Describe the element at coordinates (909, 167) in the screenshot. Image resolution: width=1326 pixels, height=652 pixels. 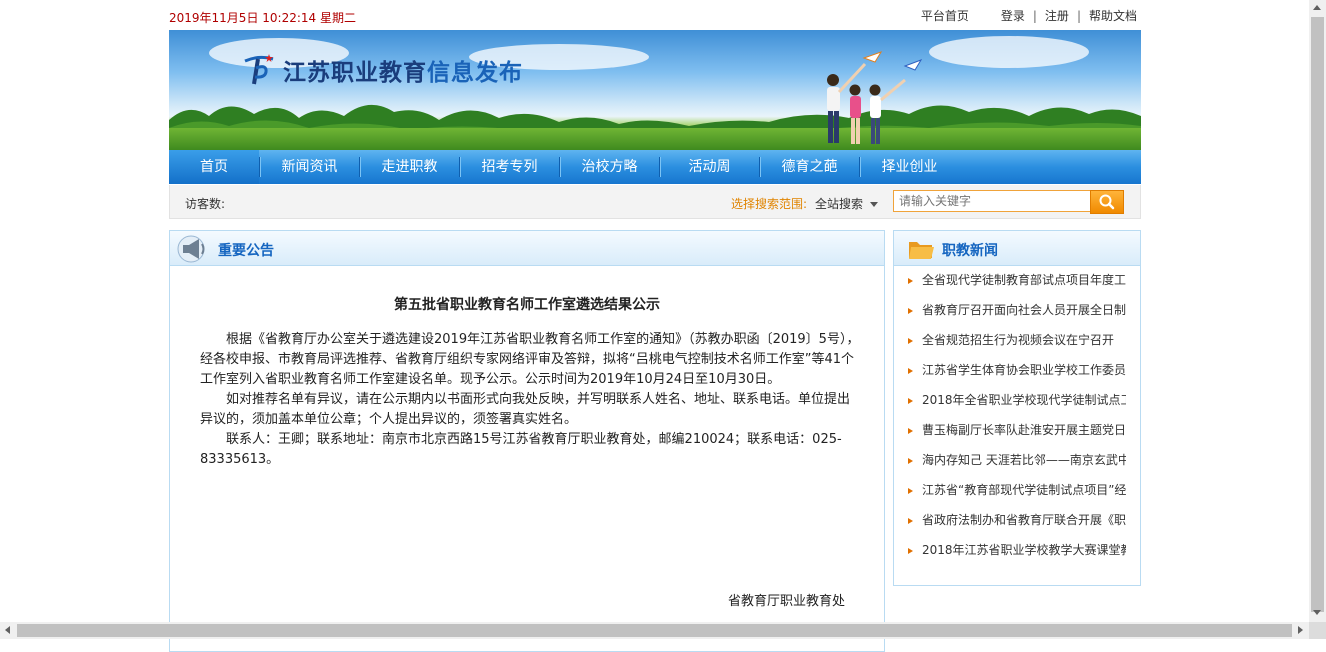
I see `nav-career: 择业创业` at that location.